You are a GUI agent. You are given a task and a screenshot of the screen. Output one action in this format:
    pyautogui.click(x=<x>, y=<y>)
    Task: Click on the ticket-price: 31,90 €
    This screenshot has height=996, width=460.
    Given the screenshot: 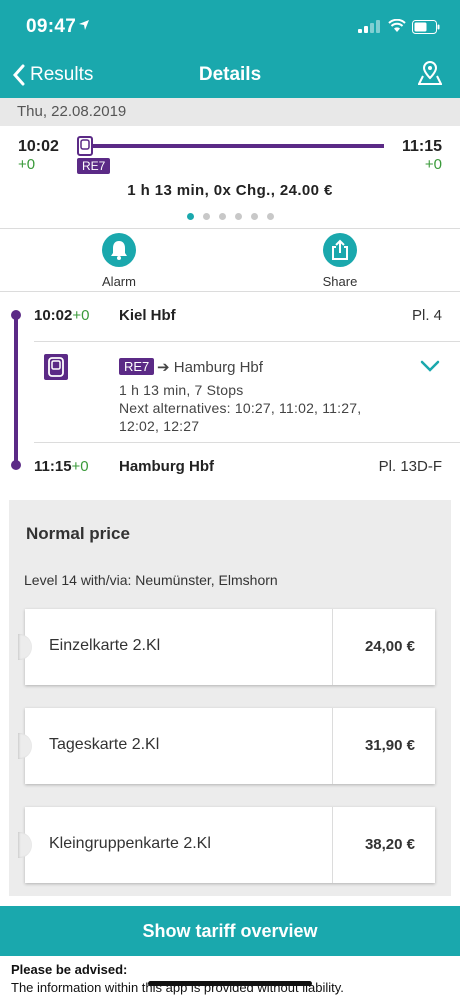 What is the action you would take?
    pyautogui.click(x=389, y=745)
    